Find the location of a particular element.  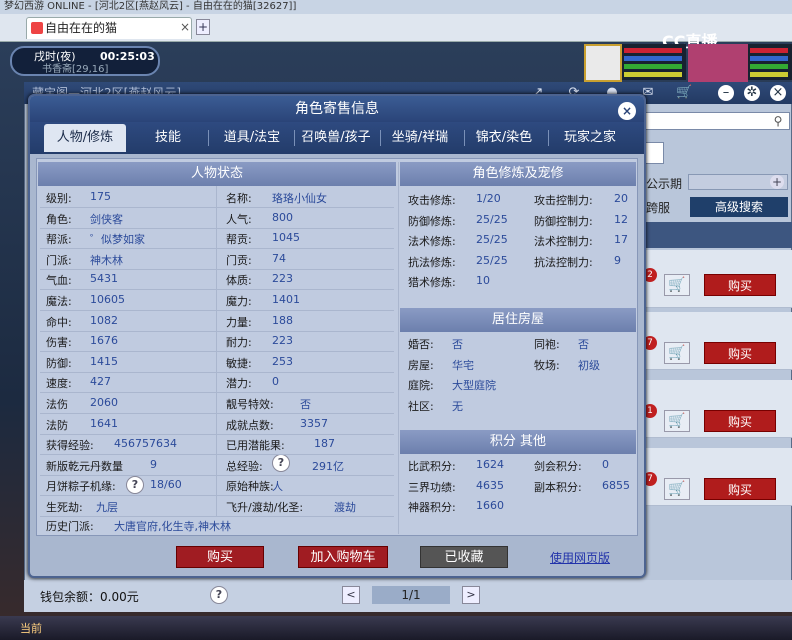

cultivation-label: 抗法控制力: is located at coordinates (563, 262).